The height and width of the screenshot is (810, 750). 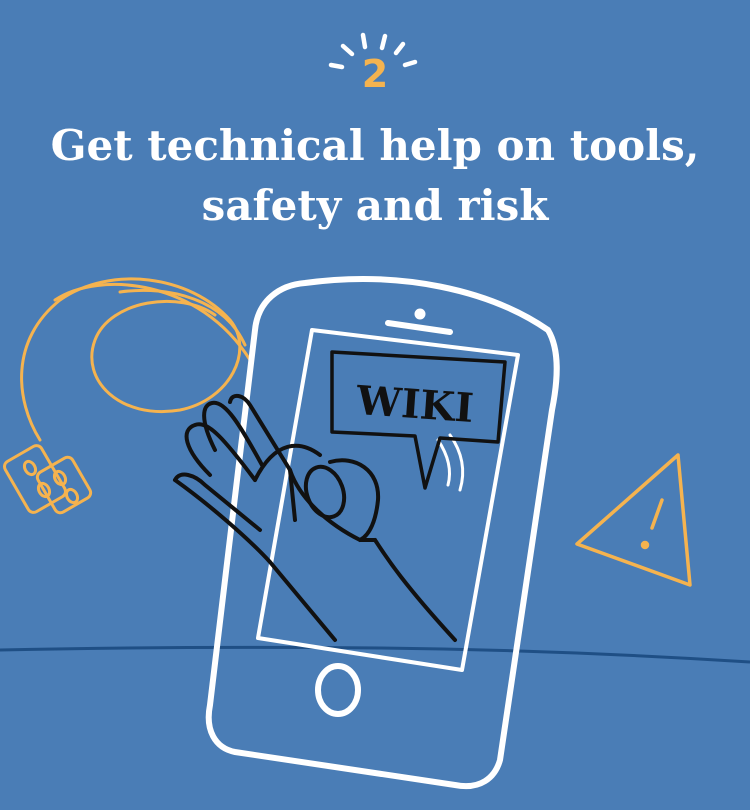 I want to click on warning-triangle-icon, so click(x=633, y=520).